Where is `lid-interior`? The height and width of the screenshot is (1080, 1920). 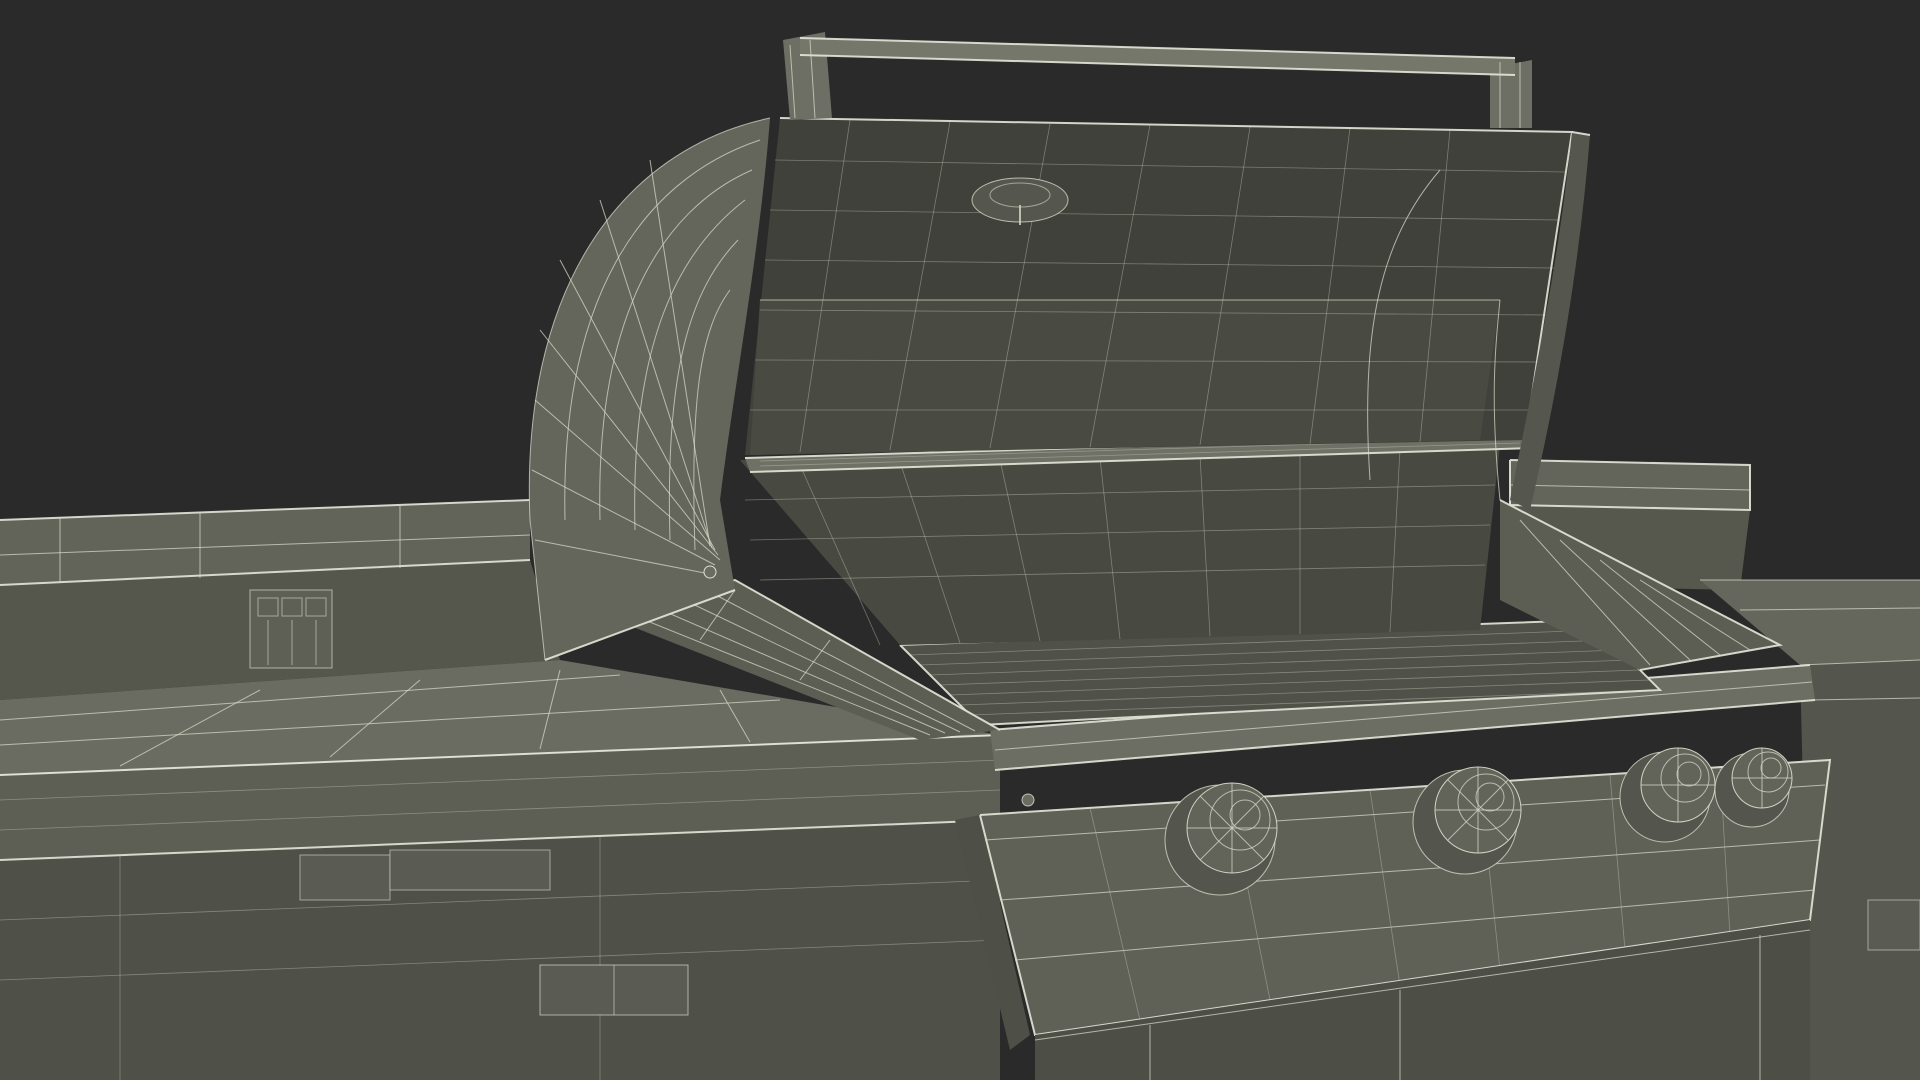
lid-interior is located at coordinates (1159, 286).